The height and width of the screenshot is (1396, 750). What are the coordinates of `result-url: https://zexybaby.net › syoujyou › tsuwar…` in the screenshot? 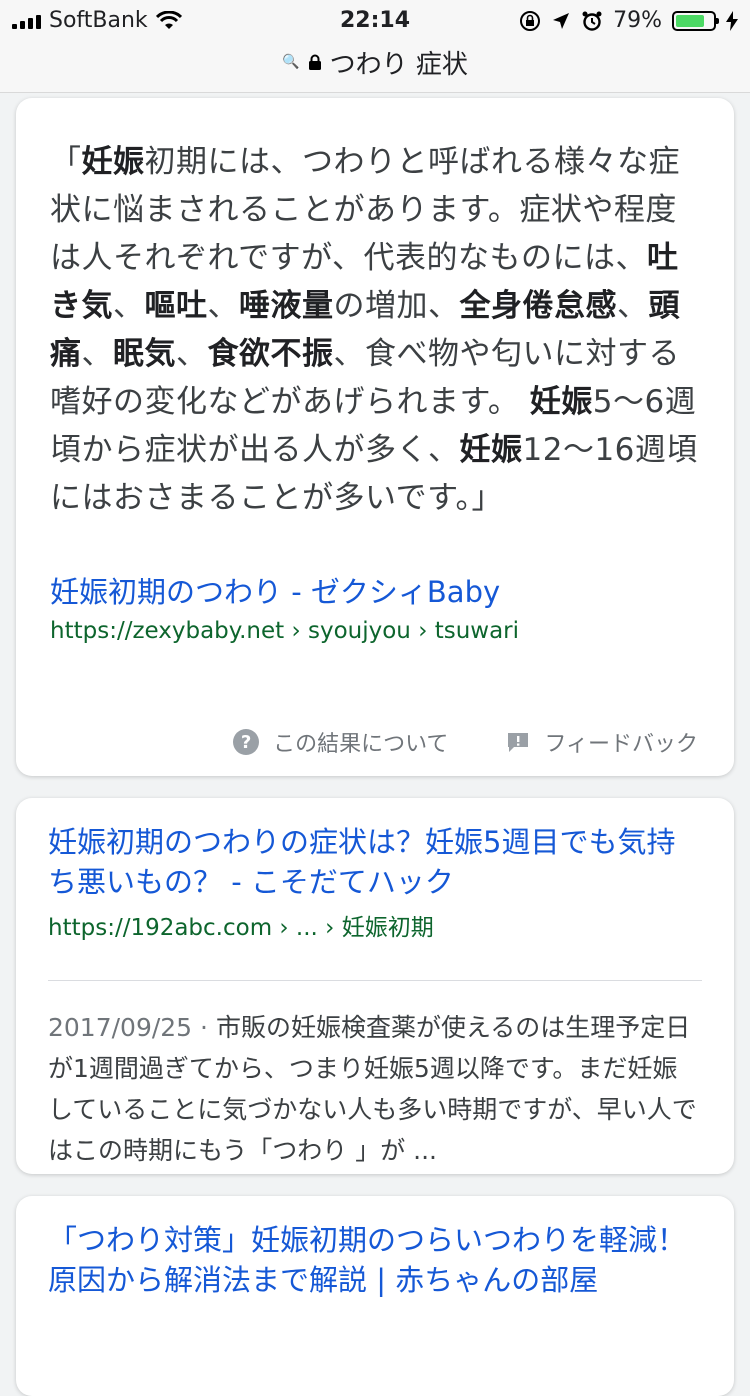 It's located at (285, 631).